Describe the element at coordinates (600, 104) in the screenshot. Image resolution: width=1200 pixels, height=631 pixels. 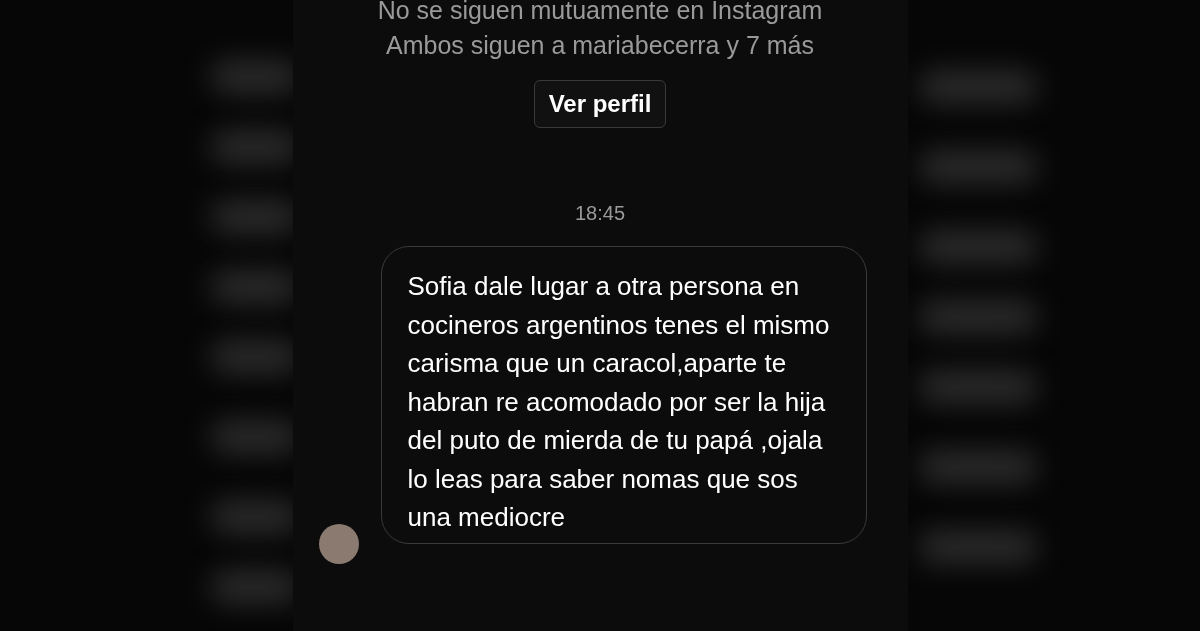
I see `view-profile-button: Ver perfil` at that location.